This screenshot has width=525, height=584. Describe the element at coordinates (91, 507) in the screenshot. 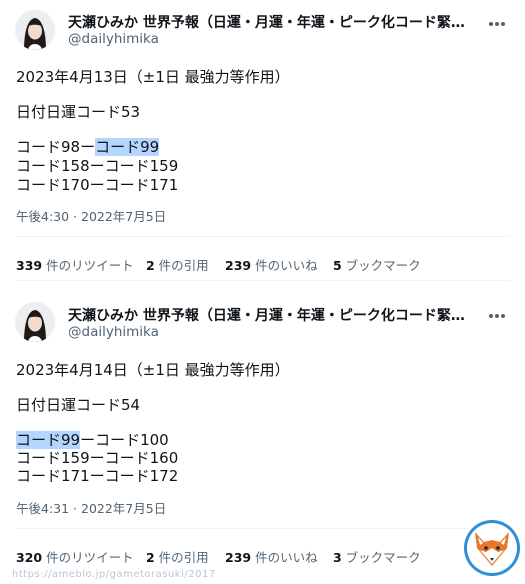

I see `tweet-timestamp: 午後4:31 · 2022年7月5日` at that location.